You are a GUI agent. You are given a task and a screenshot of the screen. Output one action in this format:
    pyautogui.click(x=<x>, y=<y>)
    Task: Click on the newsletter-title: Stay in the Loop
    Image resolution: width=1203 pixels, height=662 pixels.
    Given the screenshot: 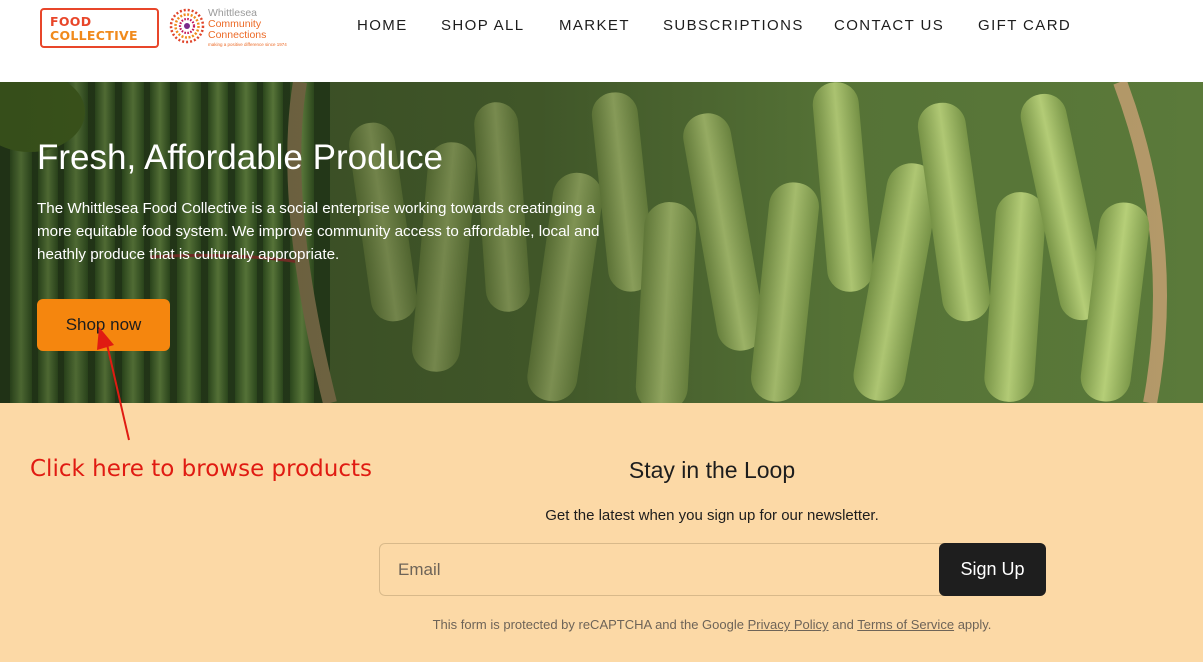 What is the action you would take?
    pyautogui.click(x=712, y=470)
    